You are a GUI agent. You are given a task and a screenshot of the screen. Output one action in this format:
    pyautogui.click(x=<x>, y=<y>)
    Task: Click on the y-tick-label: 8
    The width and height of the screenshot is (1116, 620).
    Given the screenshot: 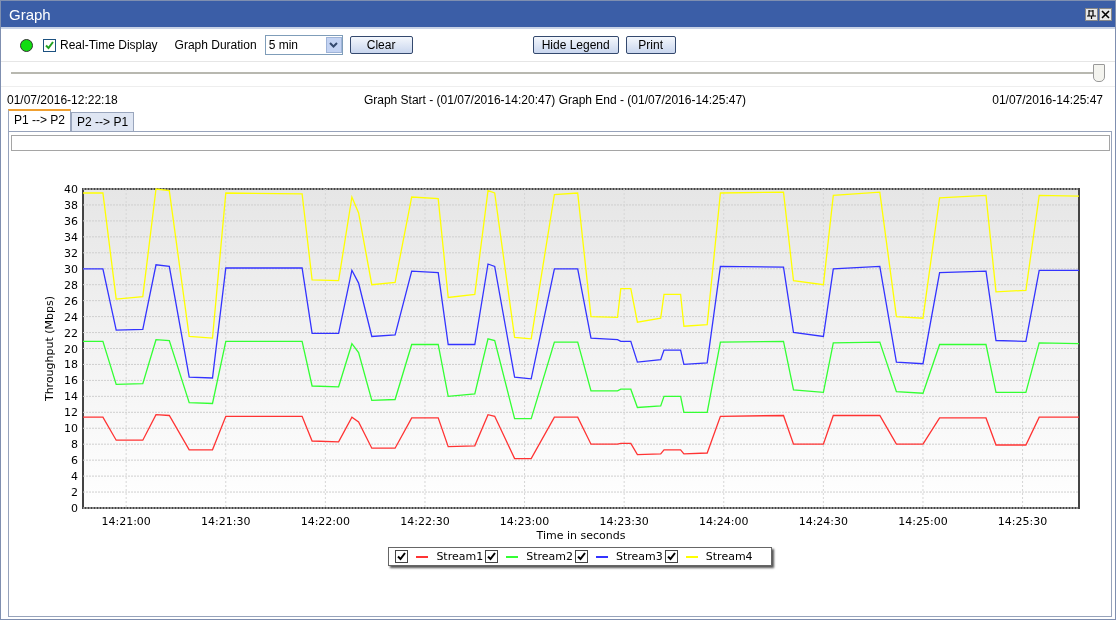 What is the action you would take?
    pyautogui.click(x=74, y=445)
    